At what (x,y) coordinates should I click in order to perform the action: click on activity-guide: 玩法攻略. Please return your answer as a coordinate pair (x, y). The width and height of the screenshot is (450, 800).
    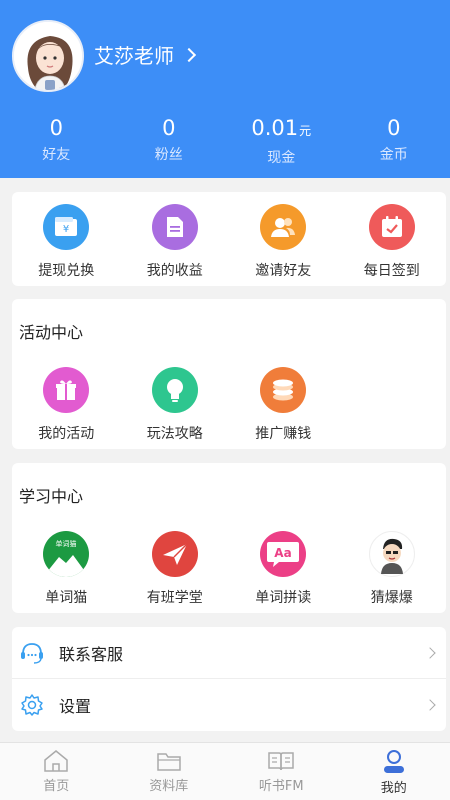
    Looking at the image, I should click on (175, 405).